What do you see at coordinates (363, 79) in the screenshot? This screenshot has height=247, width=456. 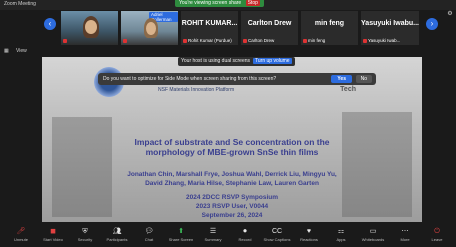 I see `no-button: No` at bounding box center [363, 79].